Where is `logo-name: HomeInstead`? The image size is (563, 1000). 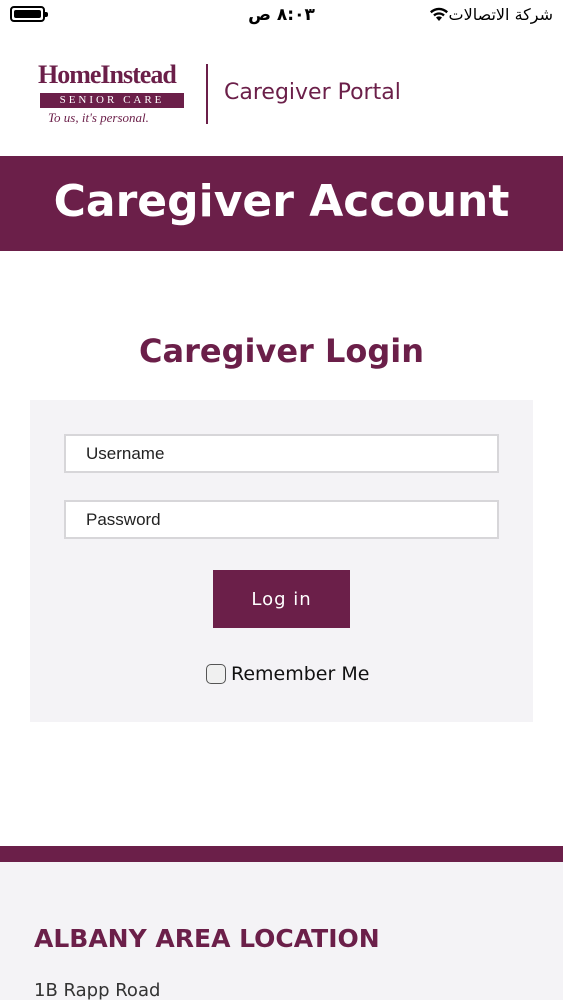 logo-name: HomeInstead is located at coordinates (107, 74).